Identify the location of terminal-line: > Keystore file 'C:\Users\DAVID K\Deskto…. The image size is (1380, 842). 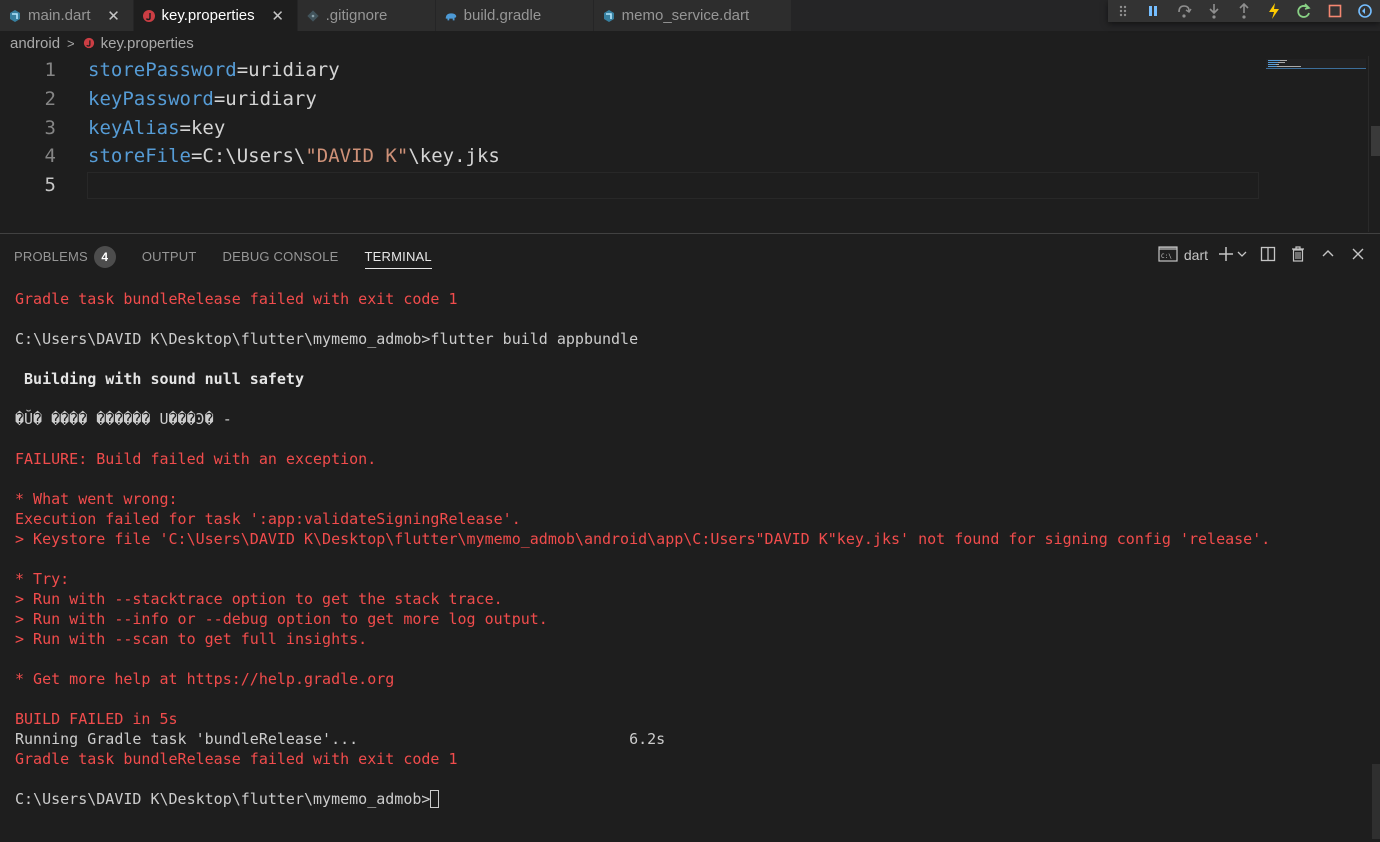
(690, 539).